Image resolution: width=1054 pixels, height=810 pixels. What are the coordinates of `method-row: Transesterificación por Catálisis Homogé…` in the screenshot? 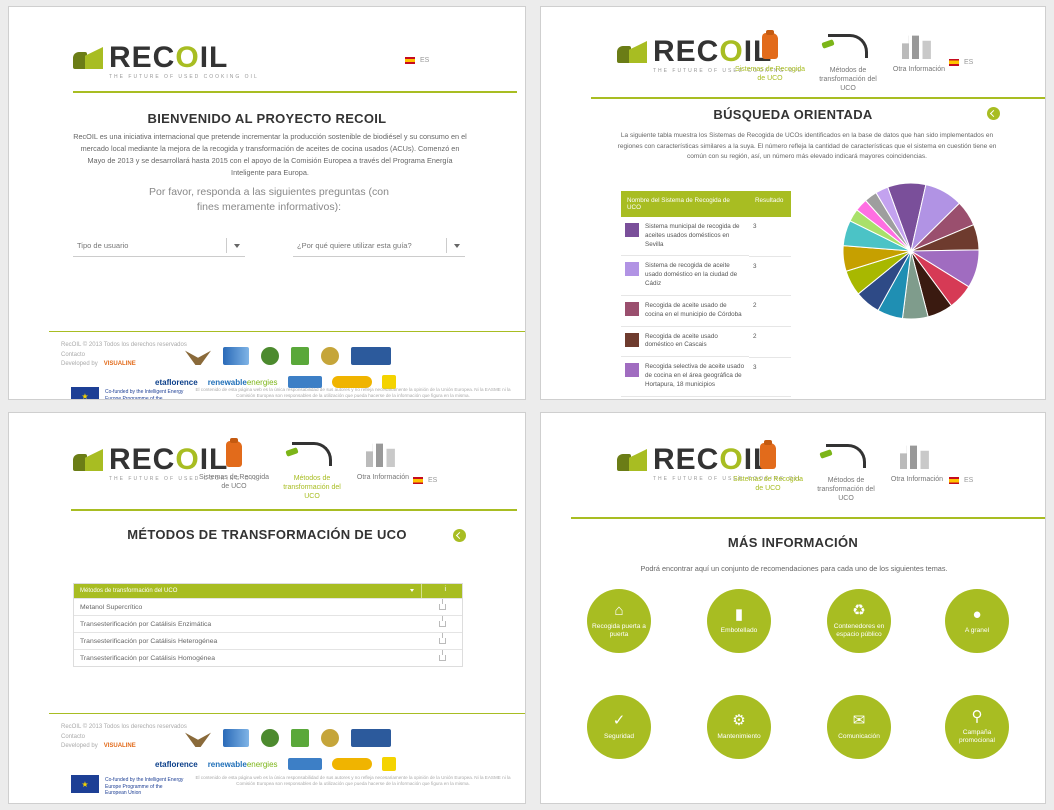 It's located at (268, 657).